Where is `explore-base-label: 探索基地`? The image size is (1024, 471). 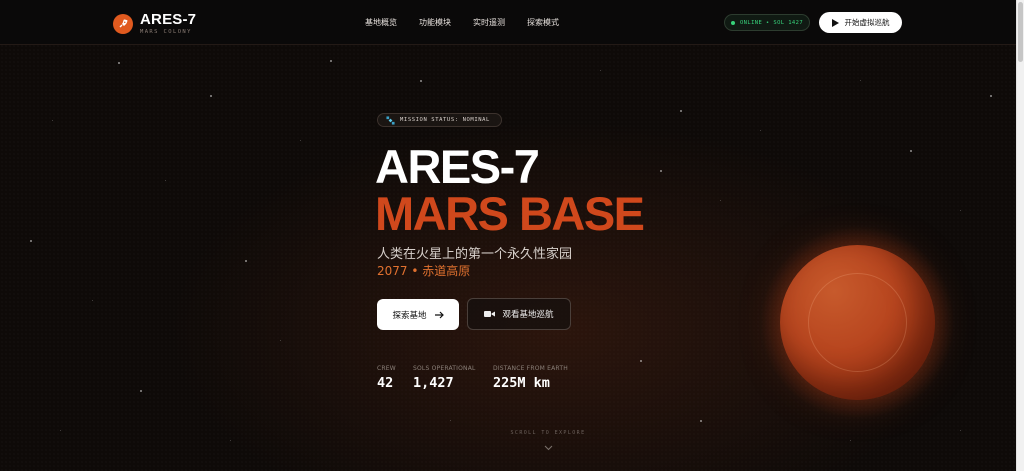
explore-base-label: 探索基地 is located at coordinates (409, 315).